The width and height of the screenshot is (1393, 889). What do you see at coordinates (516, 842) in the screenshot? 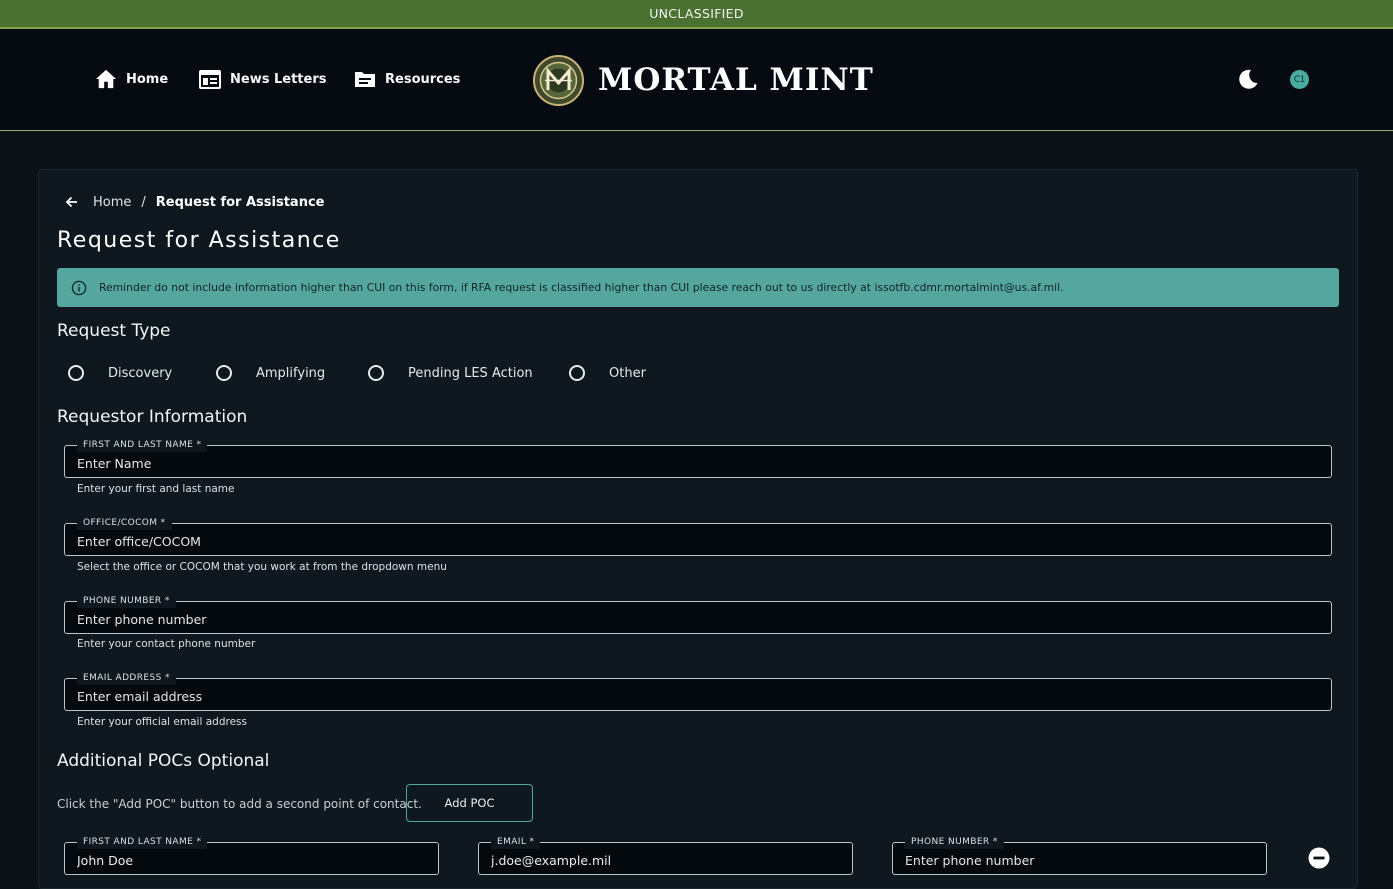
I see `poc-email-label: EMAIL *` at bounding box center [516, 842].